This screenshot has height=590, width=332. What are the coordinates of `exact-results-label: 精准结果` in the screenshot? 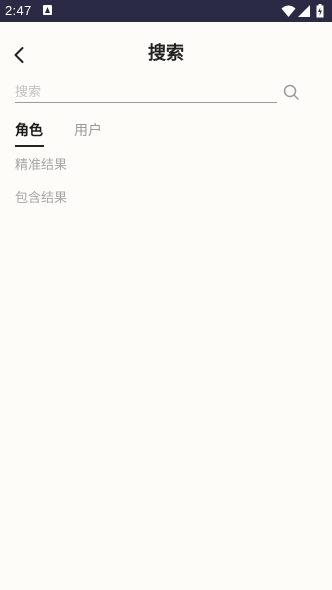 It's located at (41, 165).